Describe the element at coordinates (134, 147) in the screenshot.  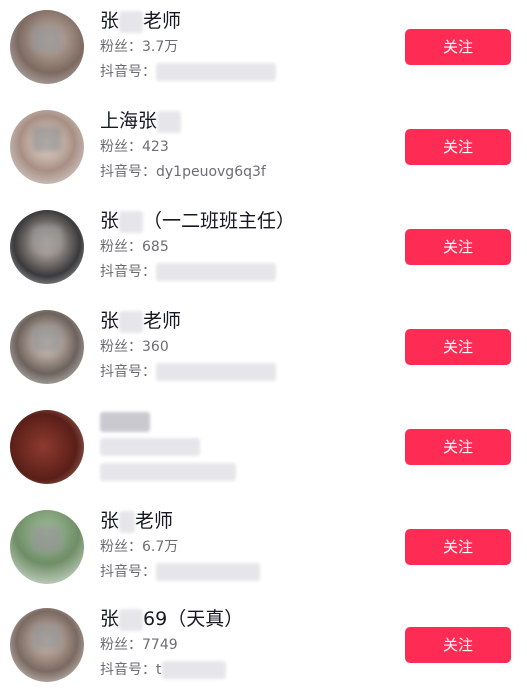
I see `fans-count: 粉丝：423` at that location.